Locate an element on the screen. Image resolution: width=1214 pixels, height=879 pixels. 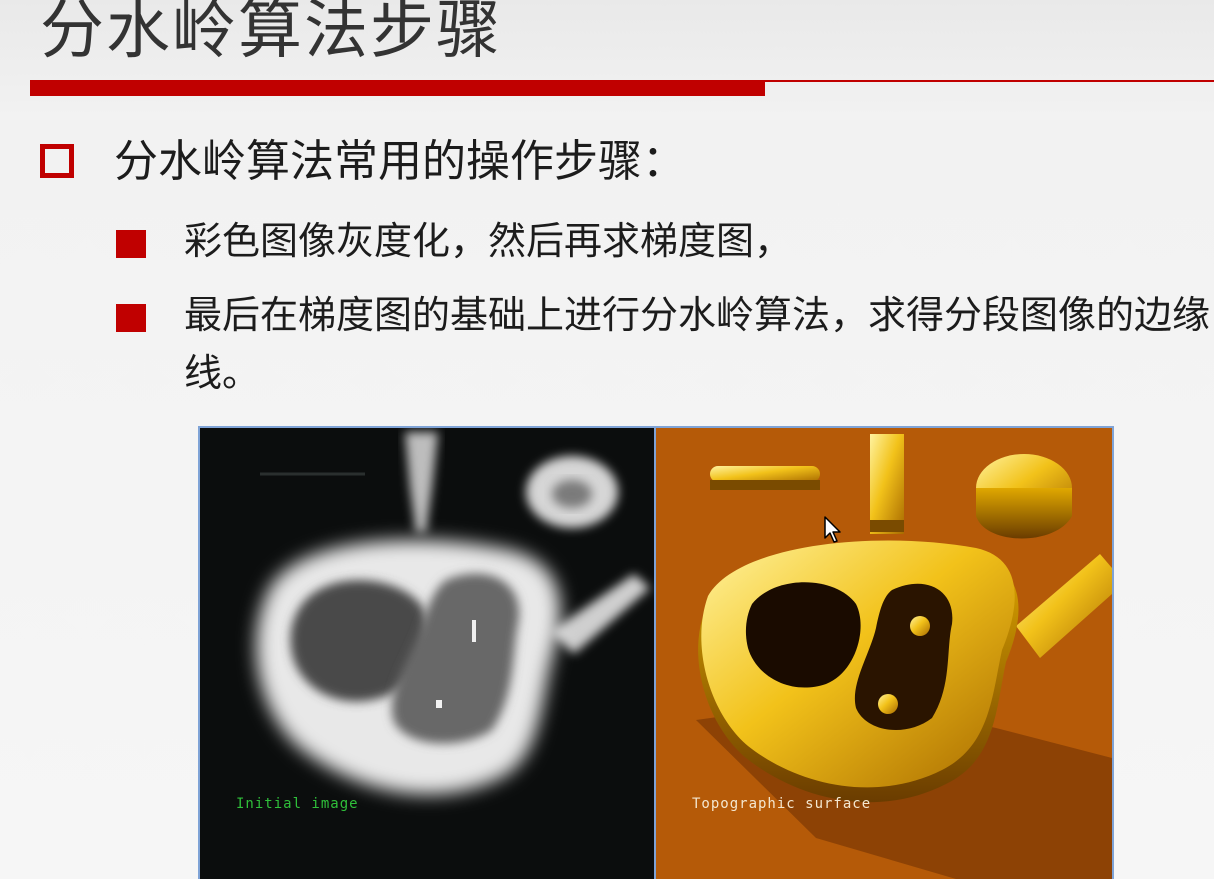
topographic-surface-caption: Topographic surface is located at coordinates (782, 804).